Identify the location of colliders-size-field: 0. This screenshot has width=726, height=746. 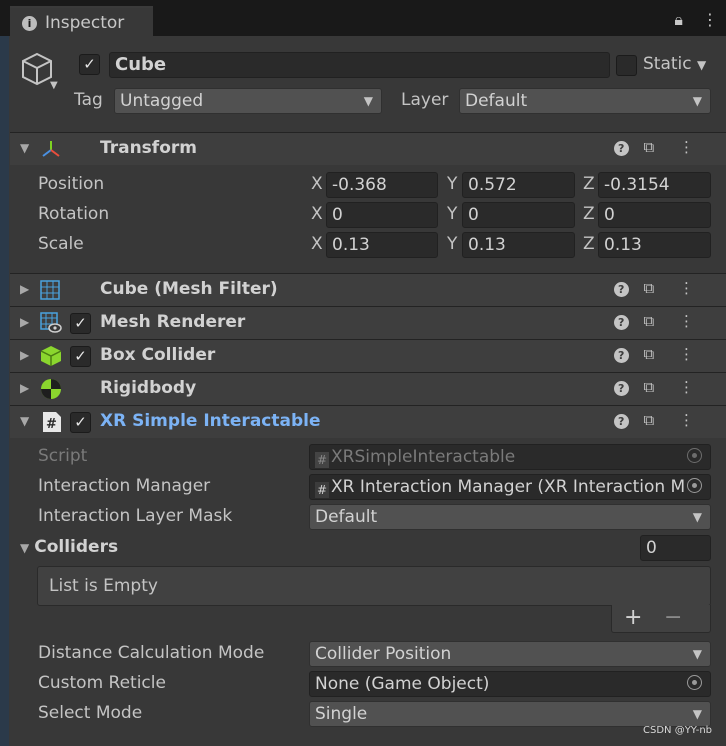
(675, 548).